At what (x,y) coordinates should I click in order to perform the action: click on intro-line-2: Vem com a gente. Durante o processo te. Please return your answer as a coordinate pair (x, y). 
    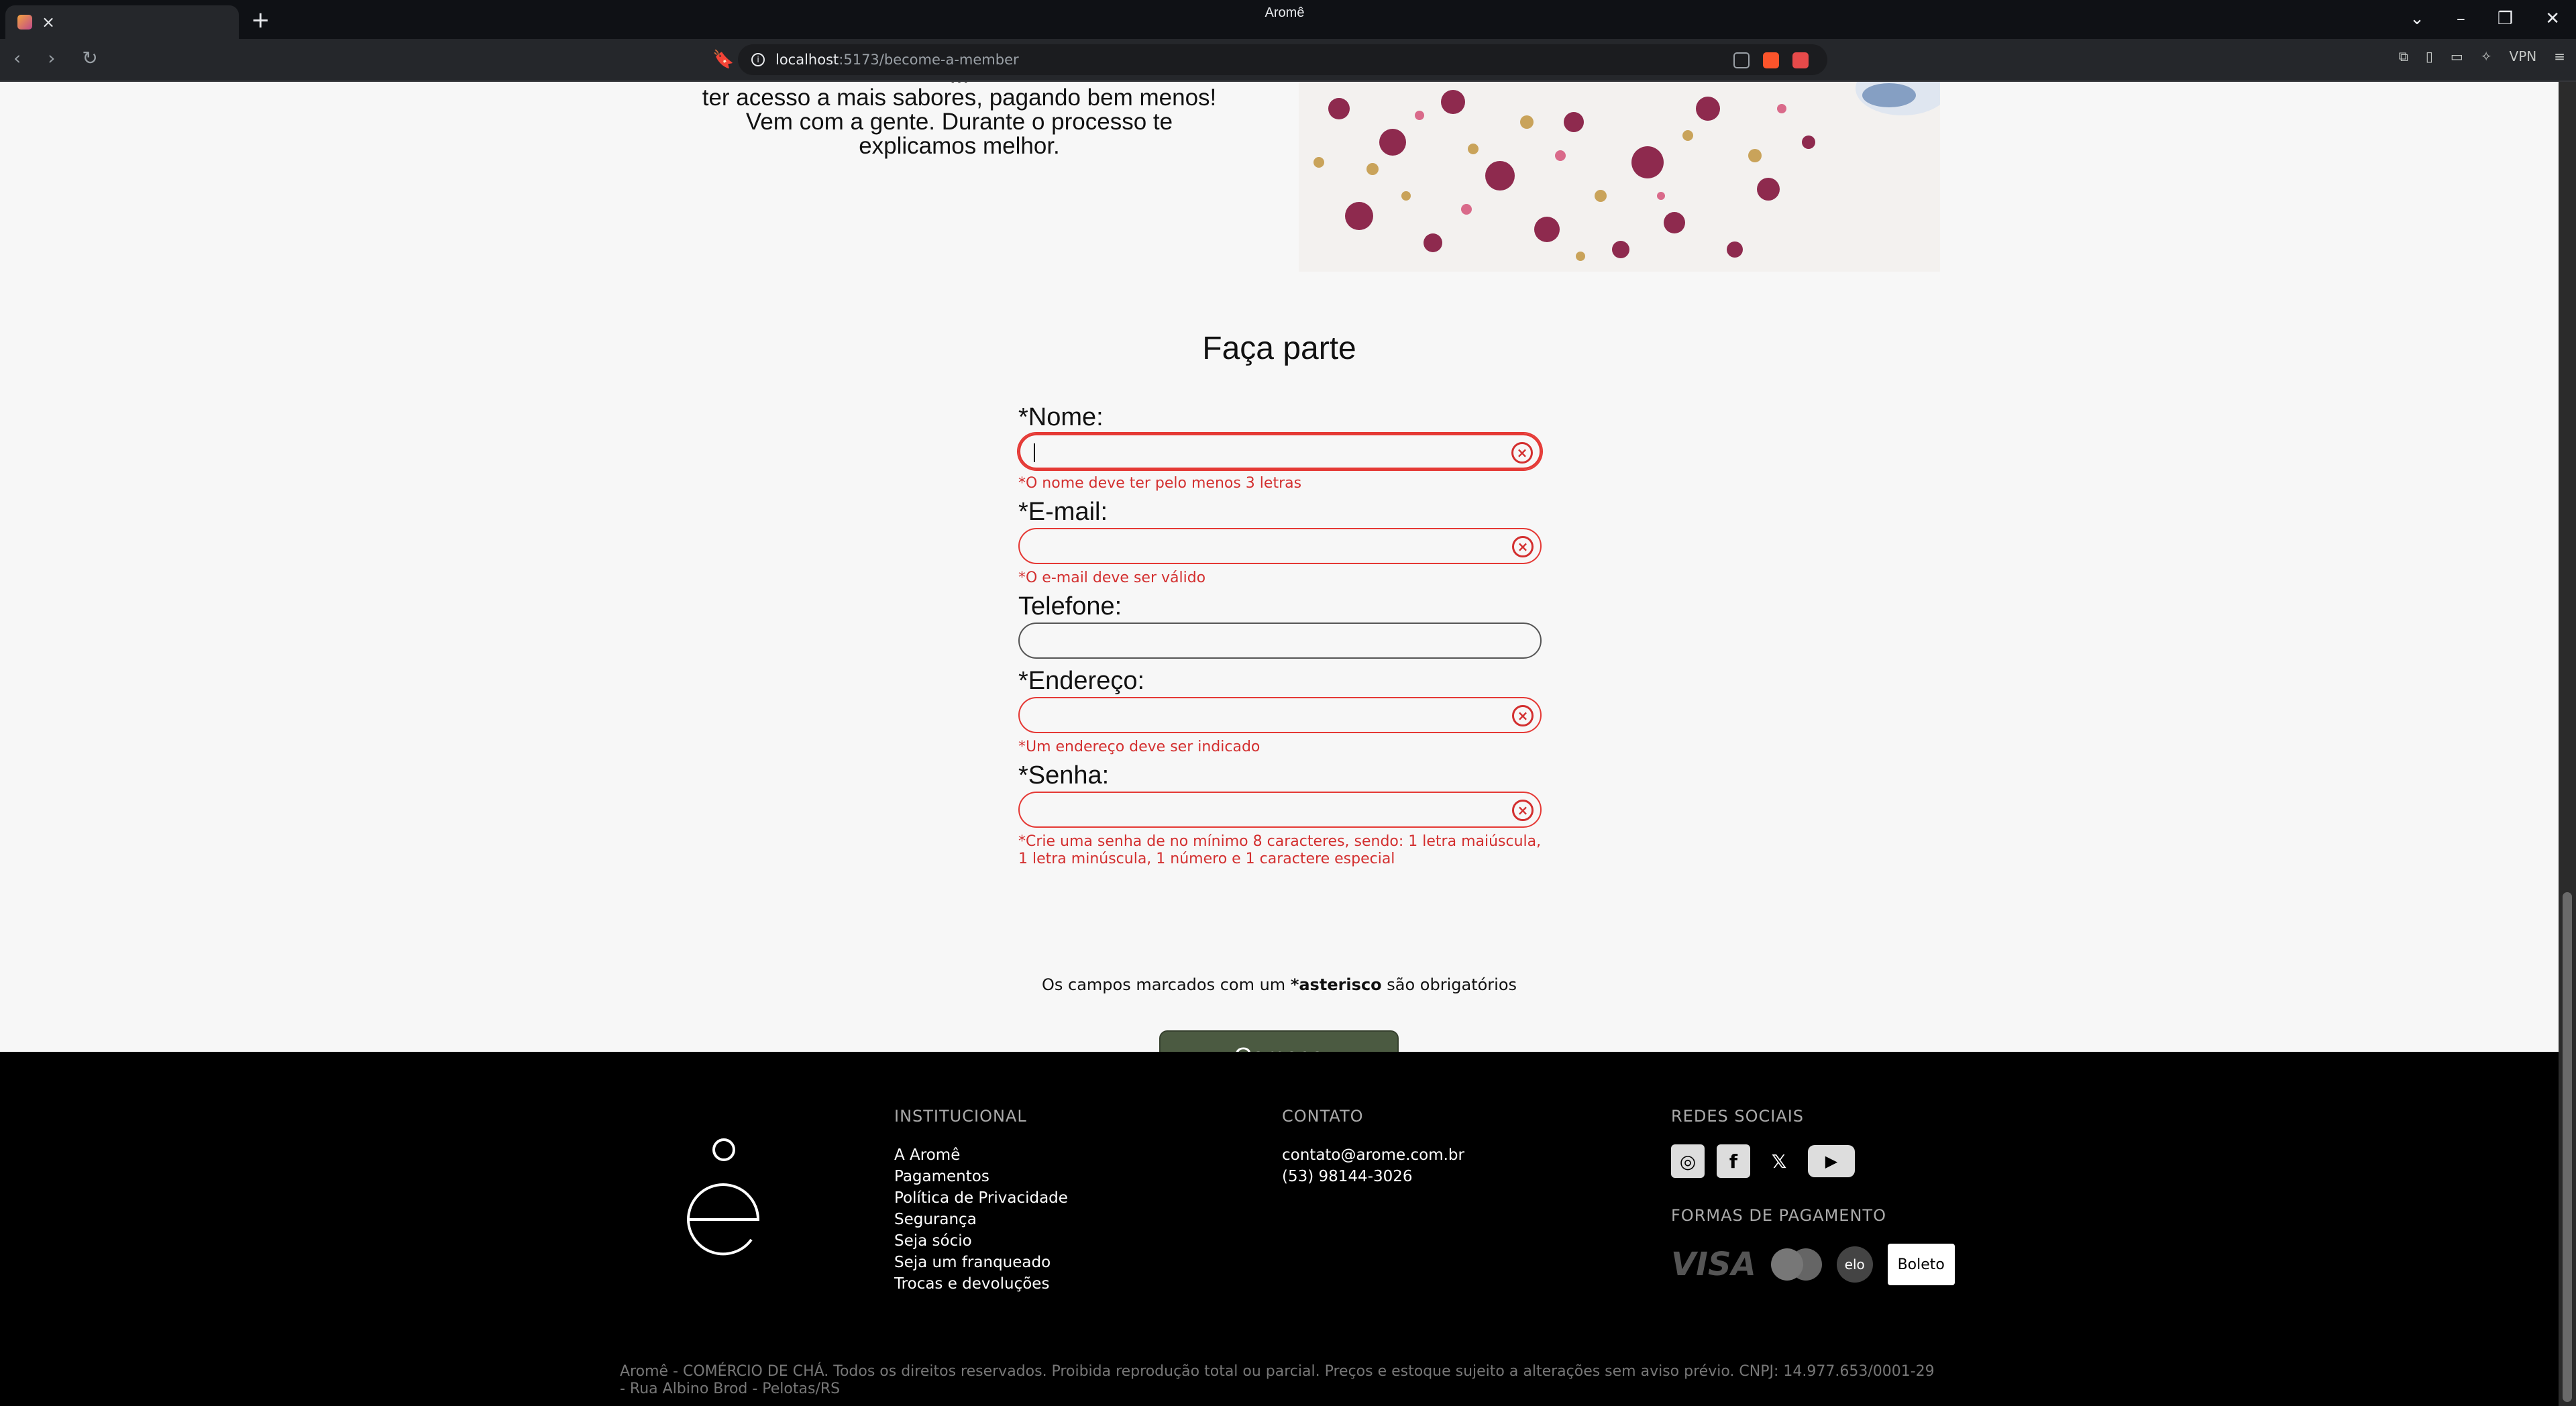
    Looking at the image, I should click on (959, 122).